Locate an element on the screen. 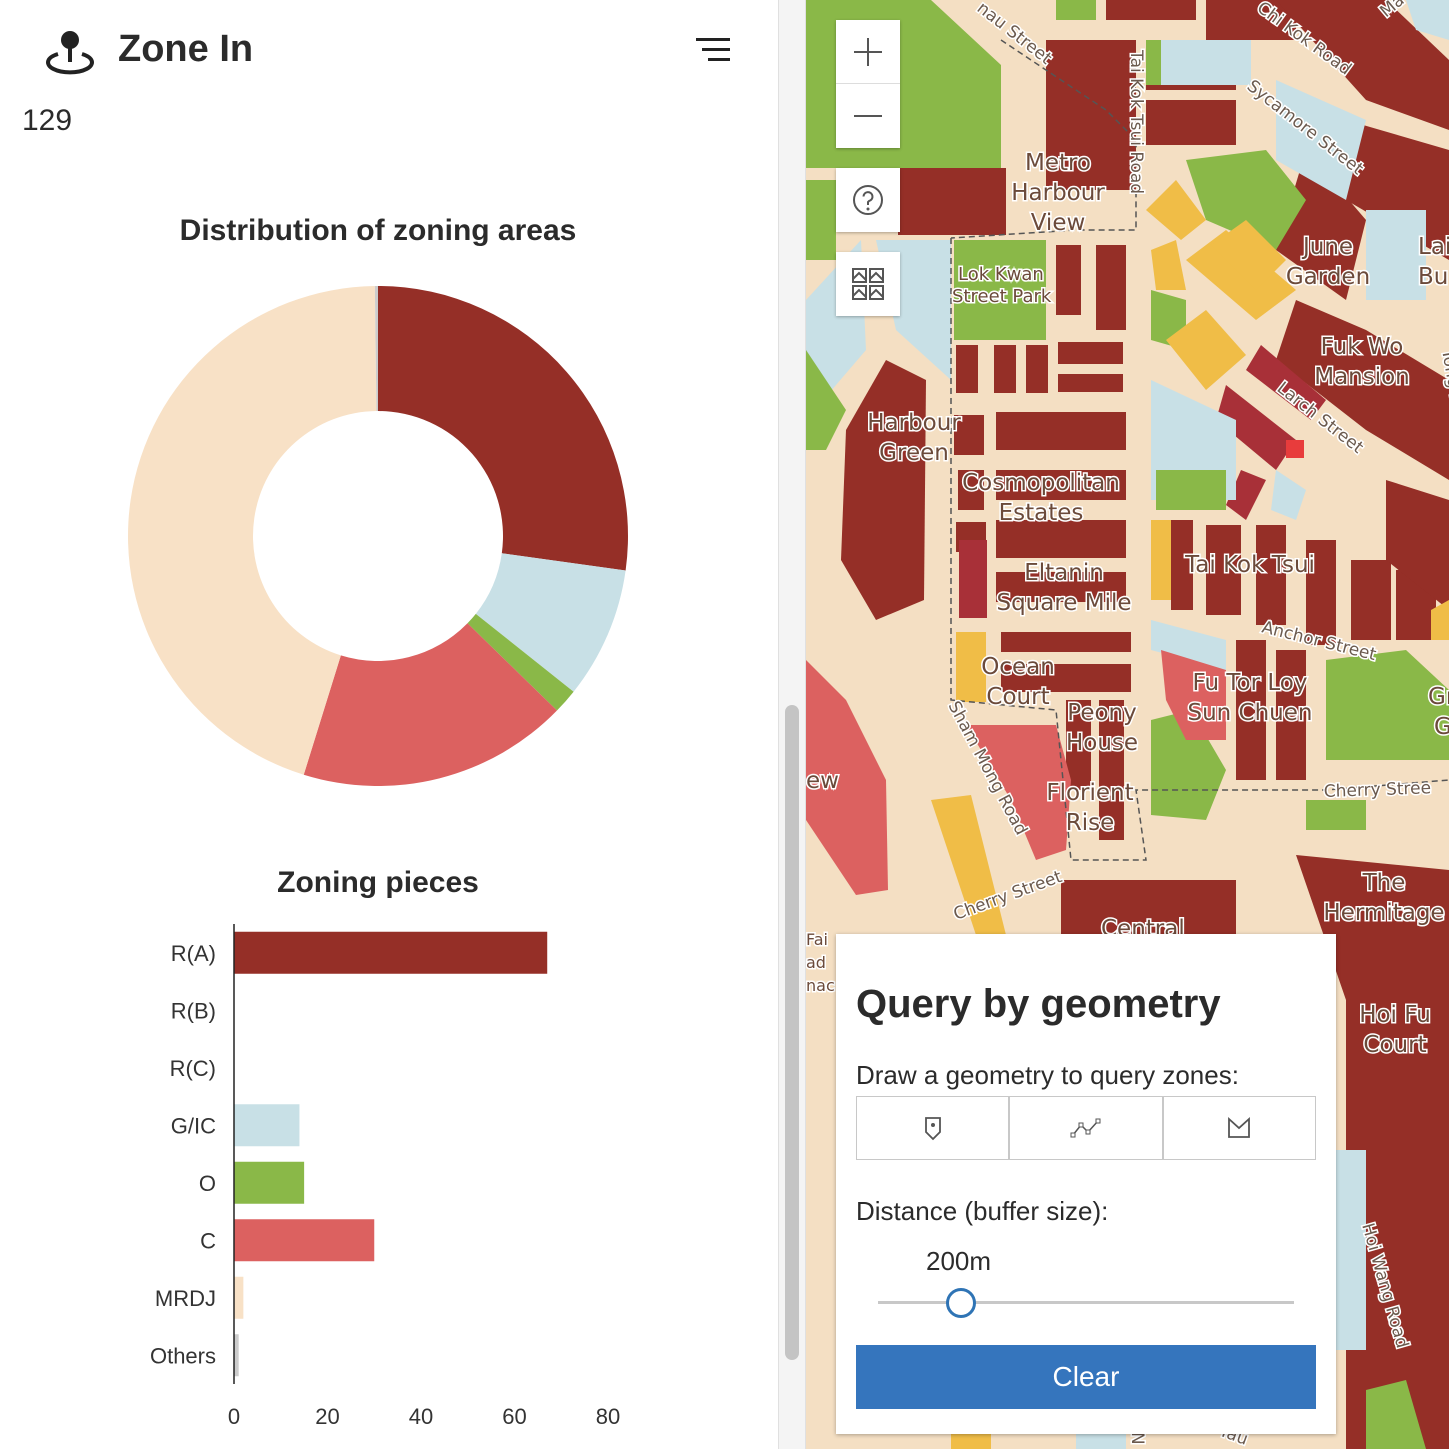 The width and height of the screenshot is (1449, 1449). map-label: Rise is located at coordinates (1090, 823).